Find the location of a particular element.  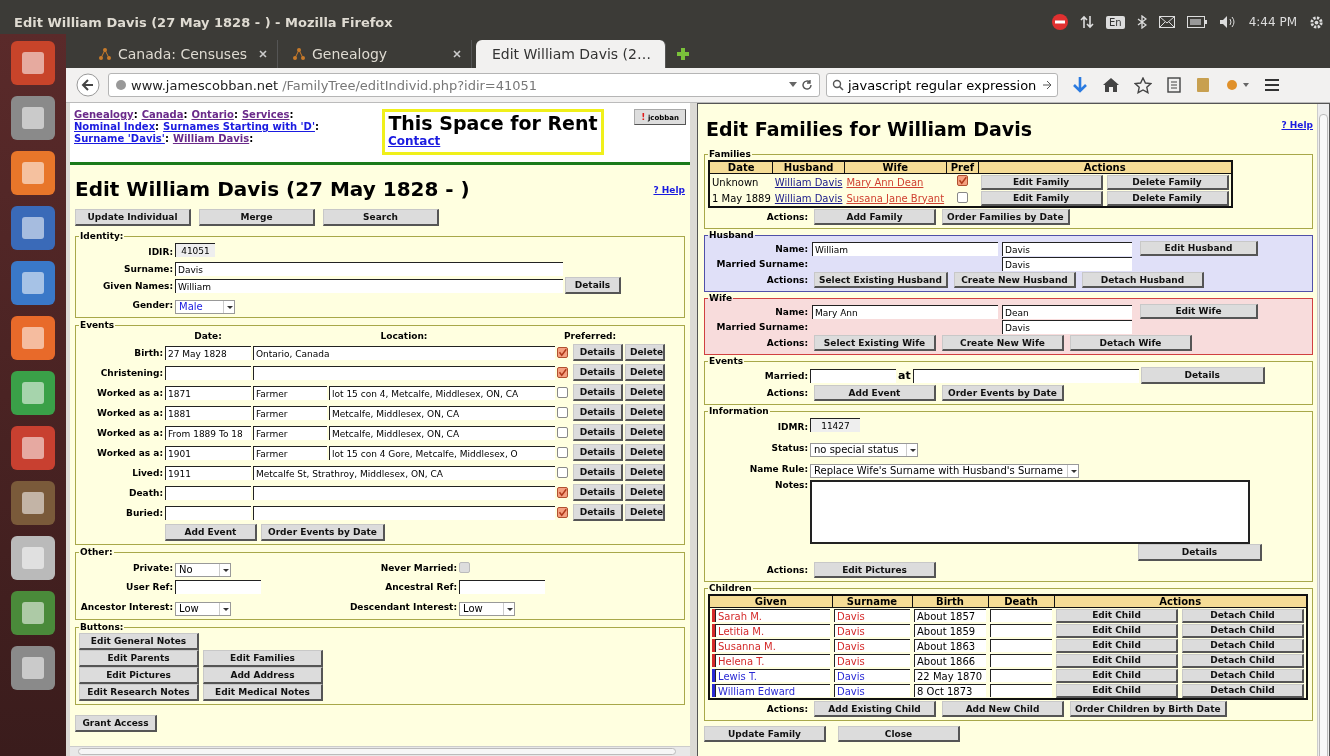

child-action-button: Add New Child is located at coordinates (1003, 709).